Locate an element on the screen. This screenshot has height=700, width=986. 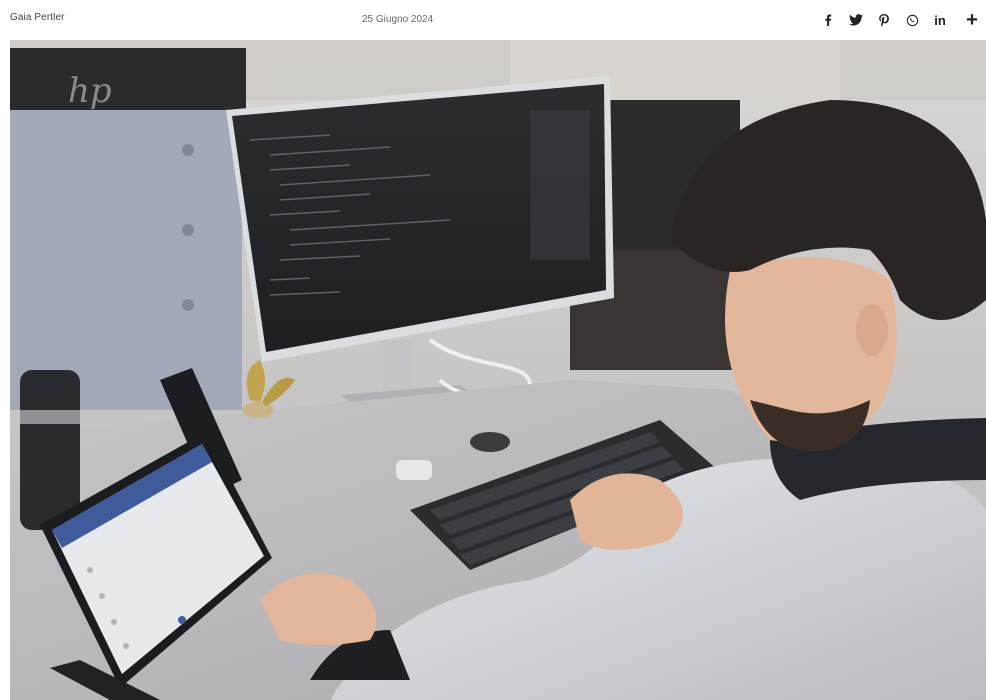
pinterest-share-button is located at coordinates (884, 20).